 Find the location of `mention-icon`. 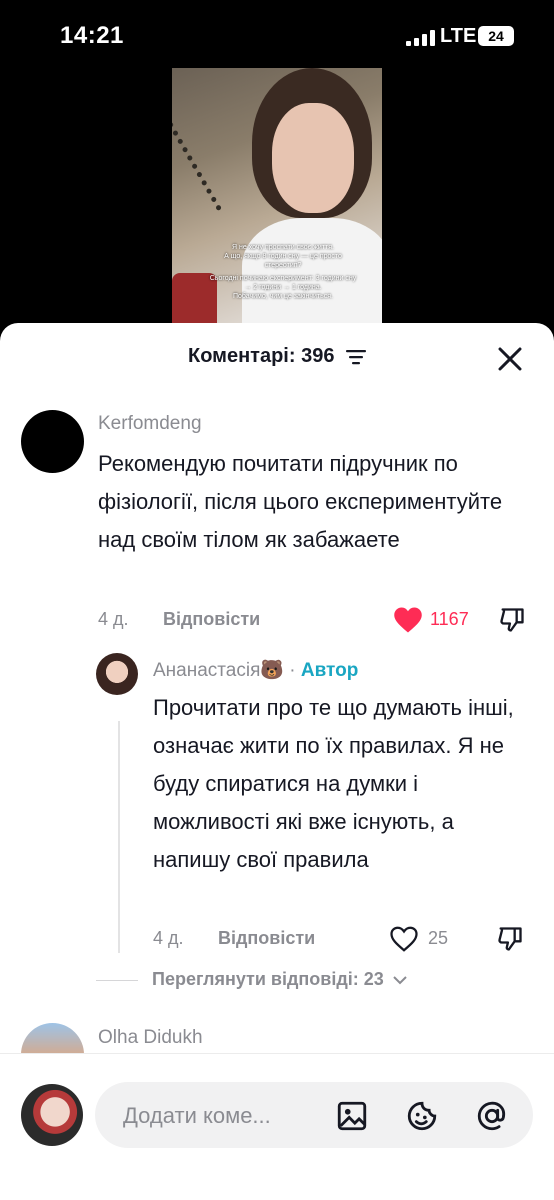

mention-icon is located at coordinates (492, 1116).